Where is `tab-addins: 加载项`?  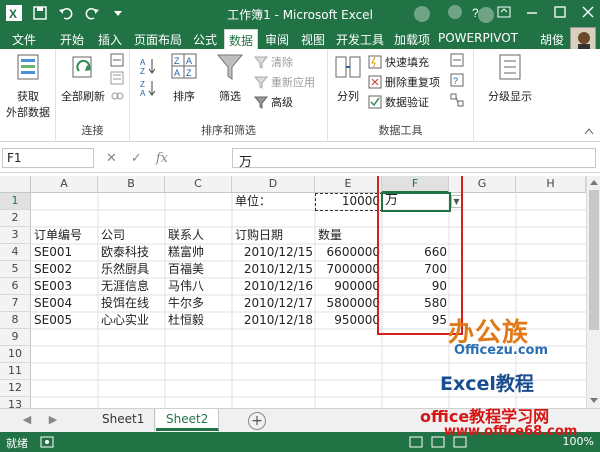 tab-addins: 加载项 is located at coordinates (412, 39).